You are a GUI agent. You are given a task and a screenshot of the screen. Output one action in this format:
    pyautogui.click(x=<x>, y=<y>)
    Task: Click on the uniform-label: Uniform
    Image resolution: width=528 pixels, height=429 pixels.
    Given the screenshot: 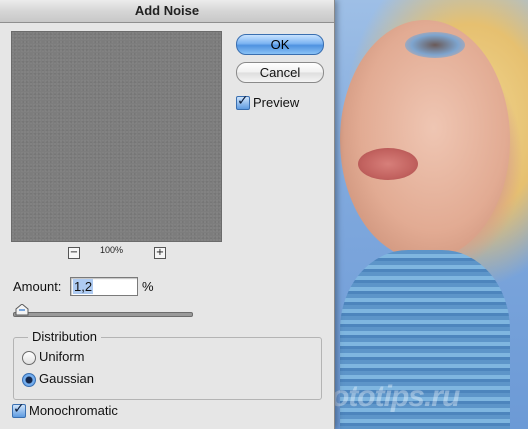 What is the action you would take?
    pyautogui.click(x=62, y=356)
    